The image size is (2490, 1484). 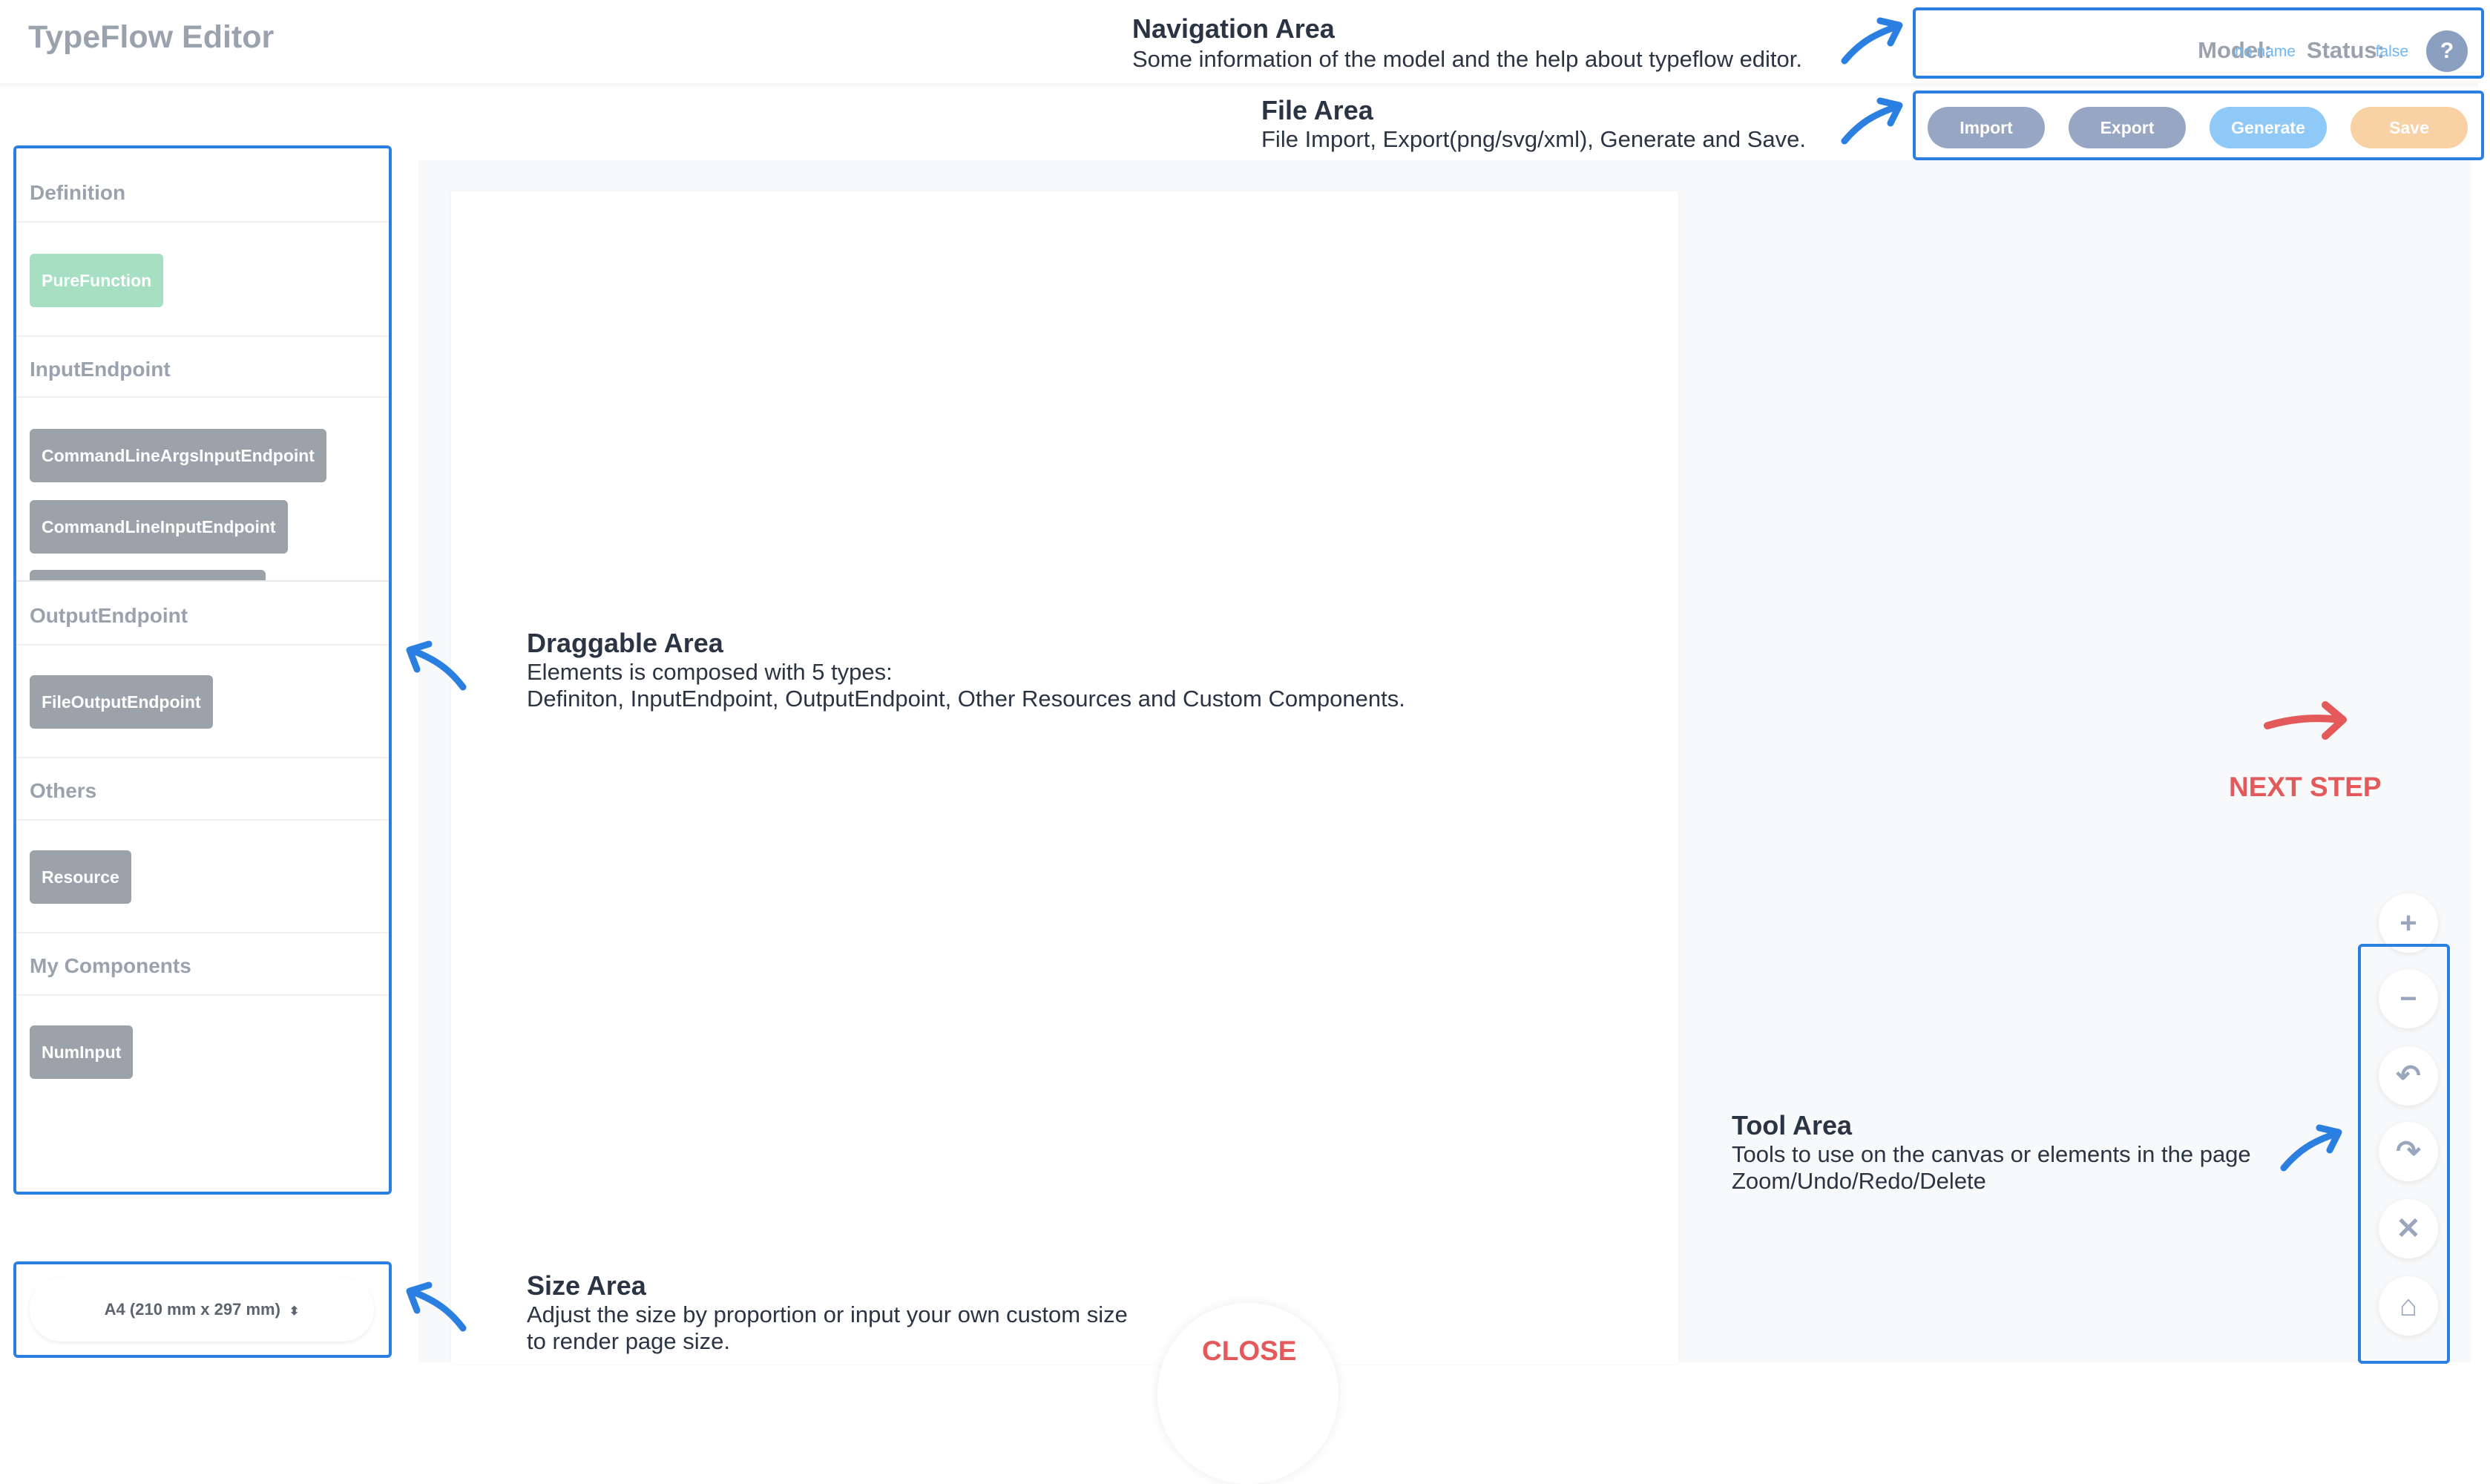 I want to click on tool-arrow-icon, so click(x=2311, y=1148).